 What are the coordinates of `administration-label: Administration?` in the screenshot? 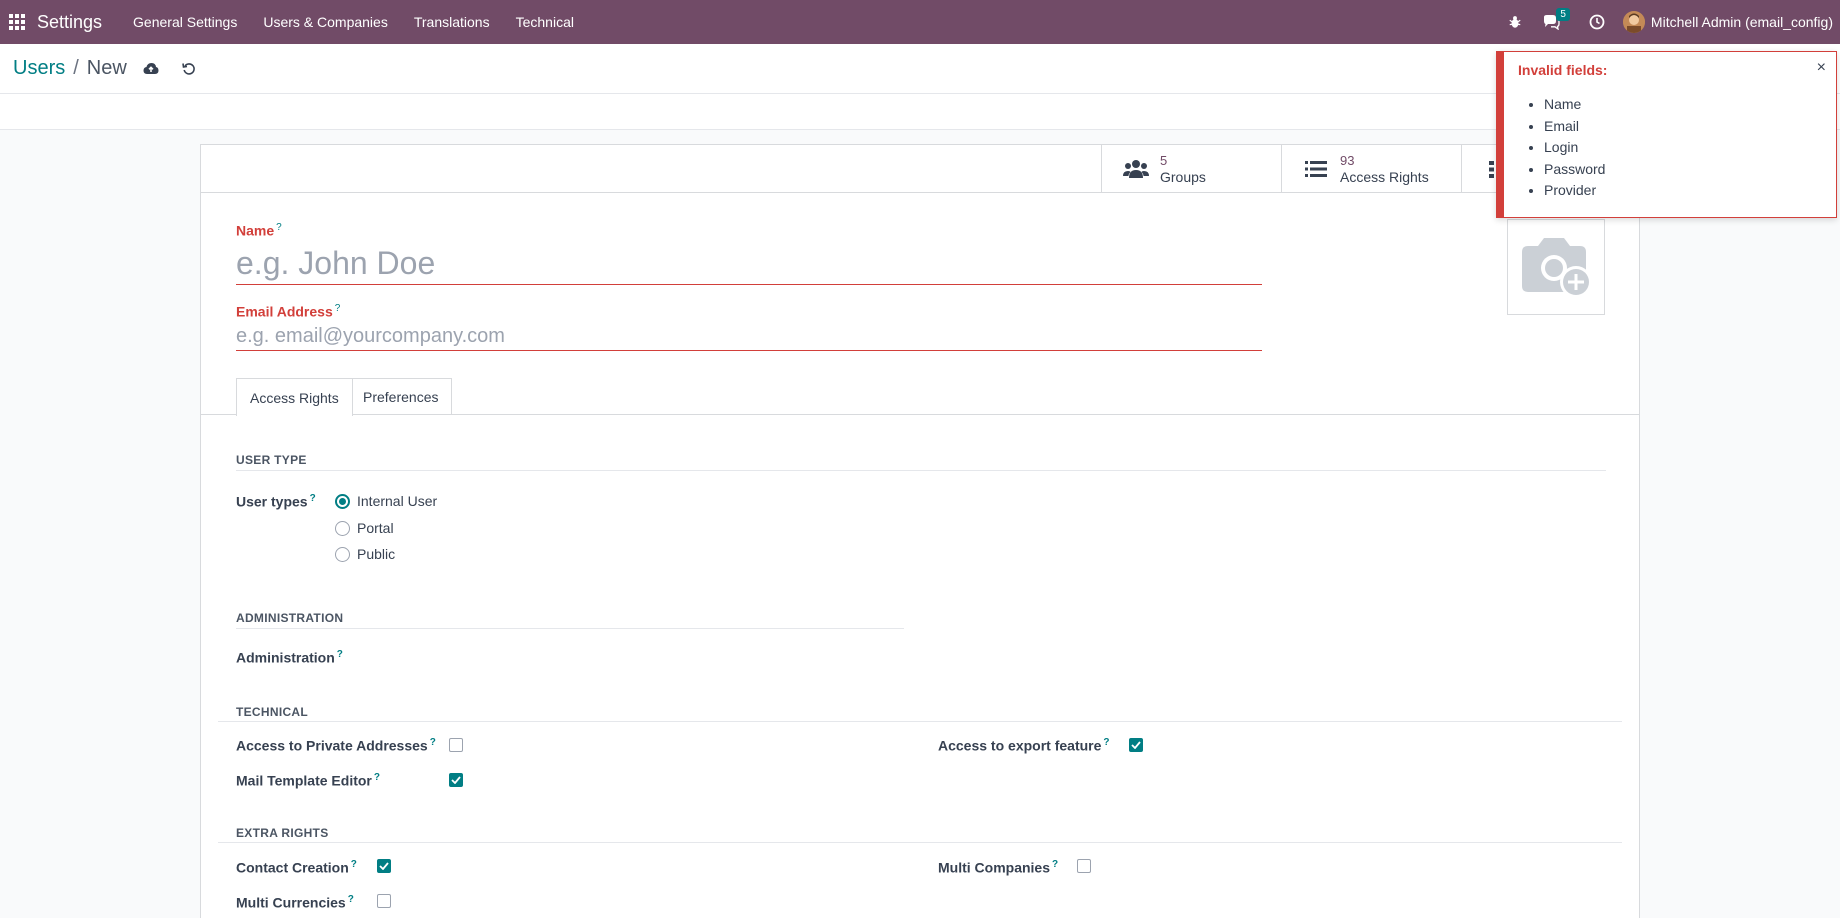 It's located at (289, 657).